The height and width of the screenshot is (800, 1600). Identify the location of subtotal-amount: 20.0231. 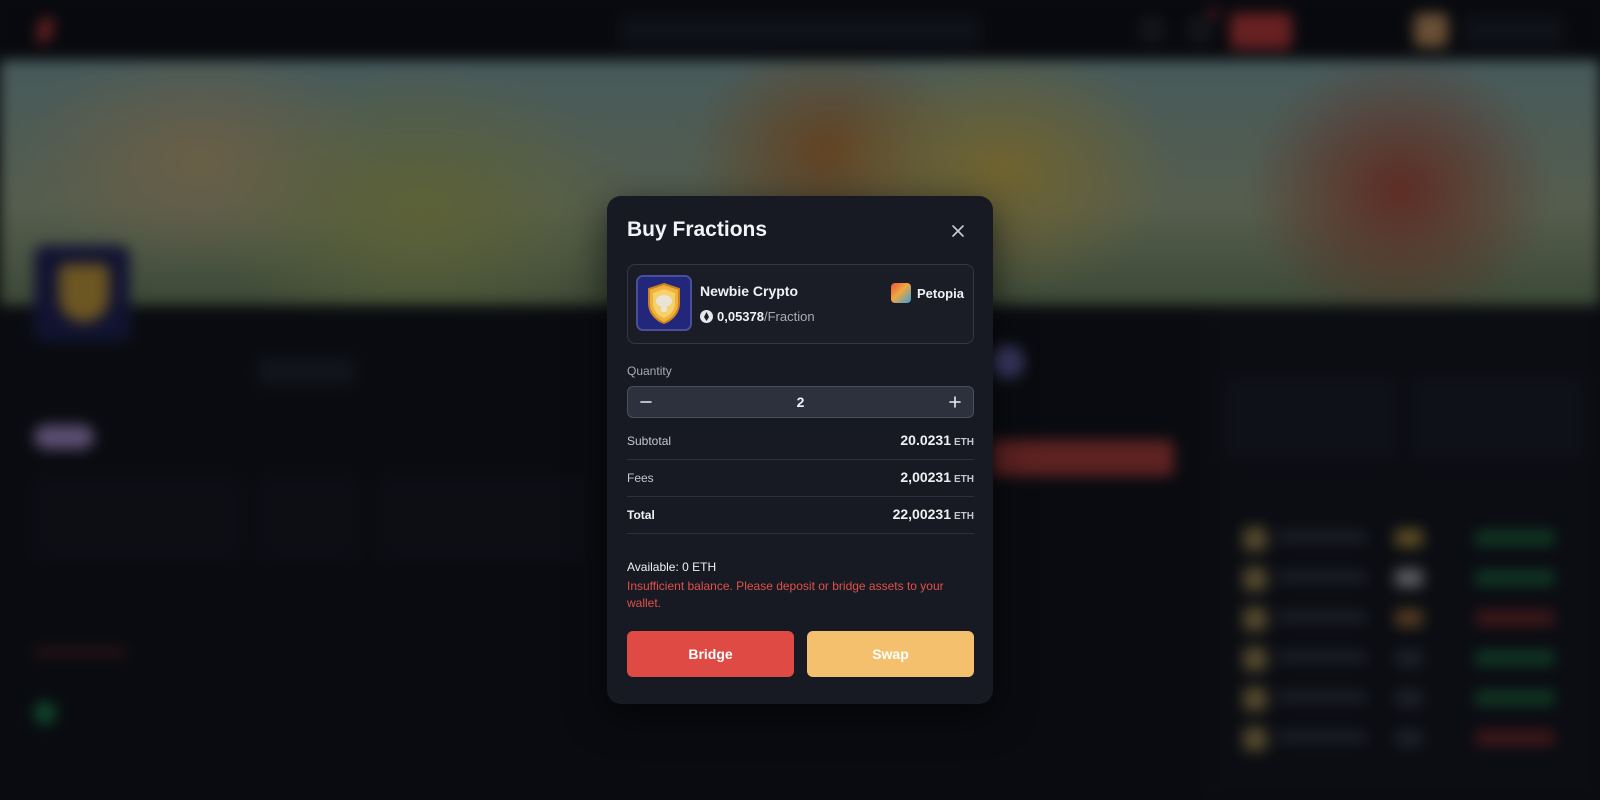
(925, 440).